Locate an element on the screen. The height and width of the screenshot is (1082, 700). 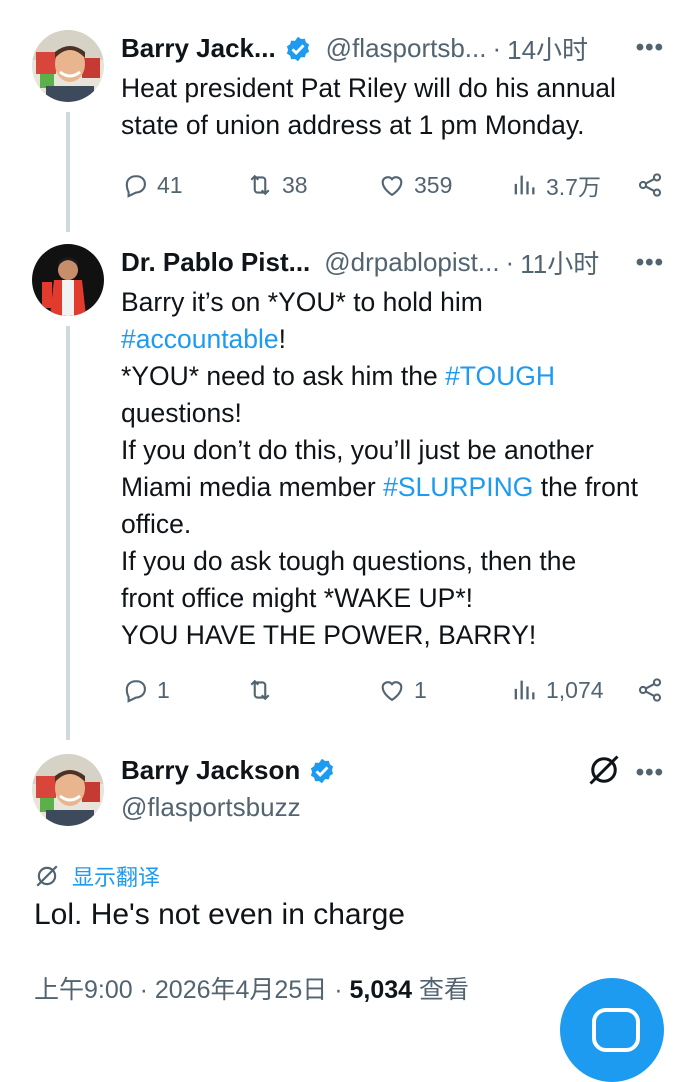
tweet-text-line: Miami media member #SLURPING the front is located at coordinates (401, 487).